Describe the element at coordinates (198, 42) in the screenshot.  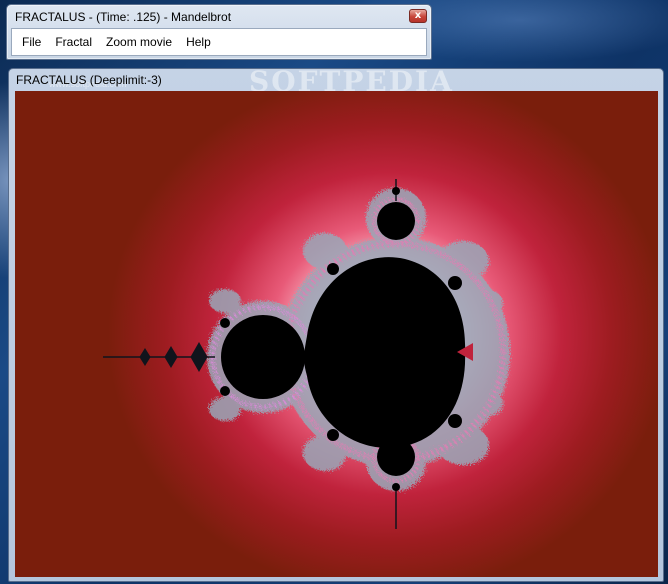
I see `menu-help: Help` at that location.